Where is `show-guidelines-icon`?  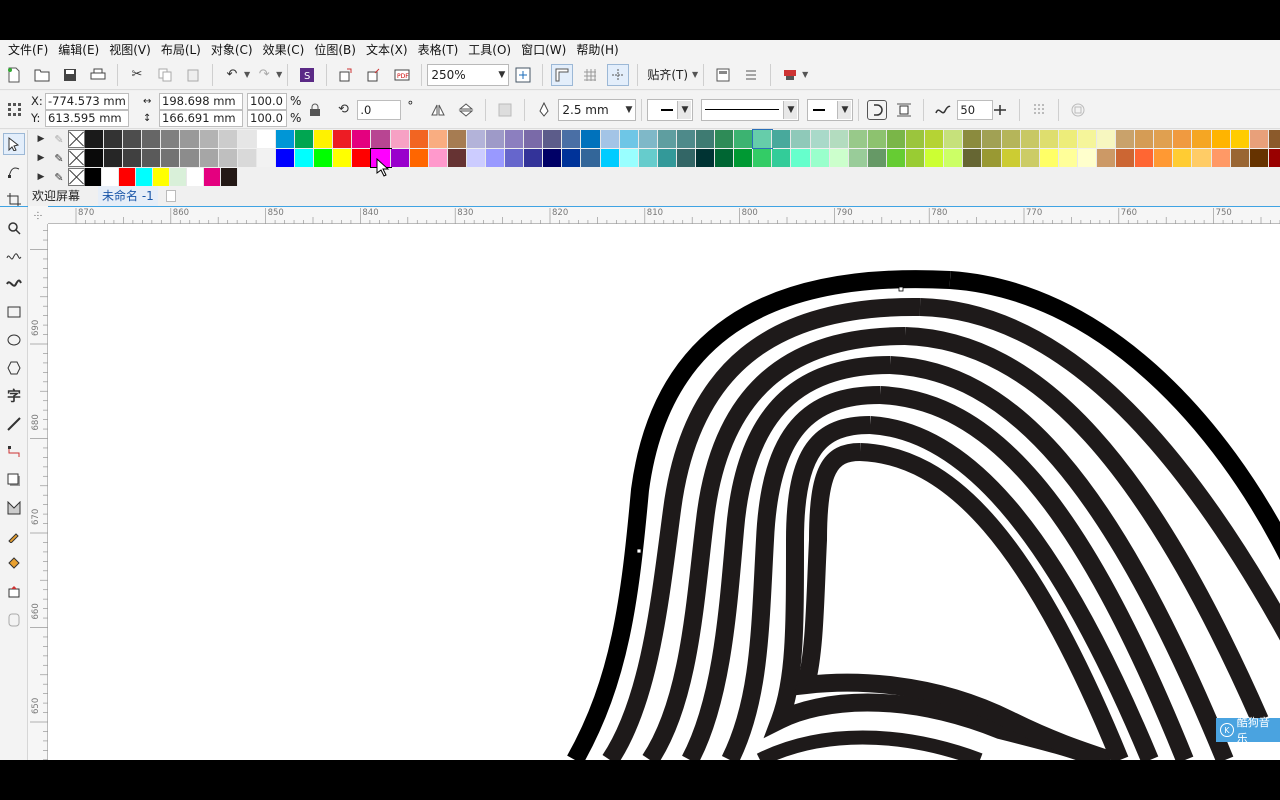
show-guidelines-icon is located at coordinates (618, 74).